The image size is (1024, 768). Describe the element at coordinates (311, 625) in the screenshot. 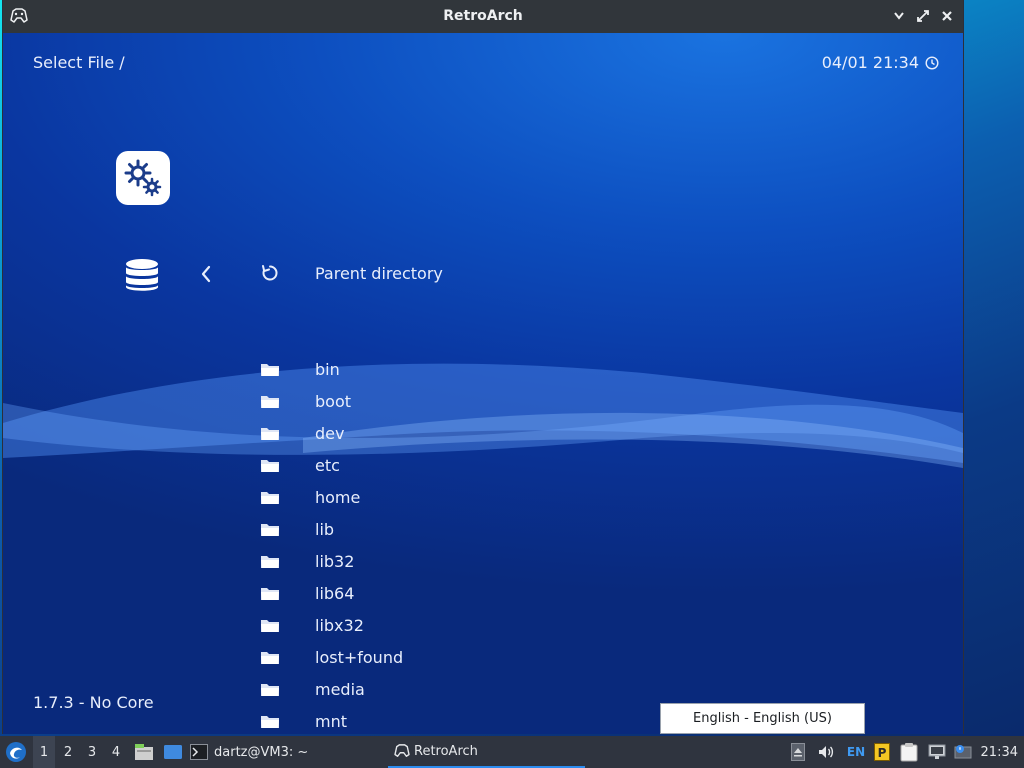

I see `directory-entry: libx32` at that location.